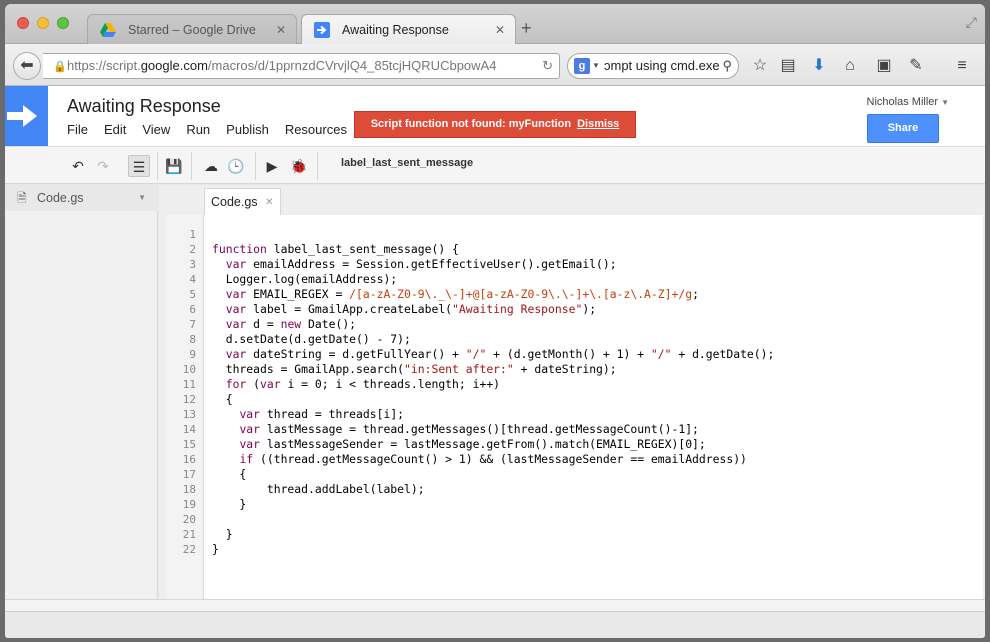 The height and width of the screenshot is (642, 990). I want to click on close-window-button, so click(23, 23).